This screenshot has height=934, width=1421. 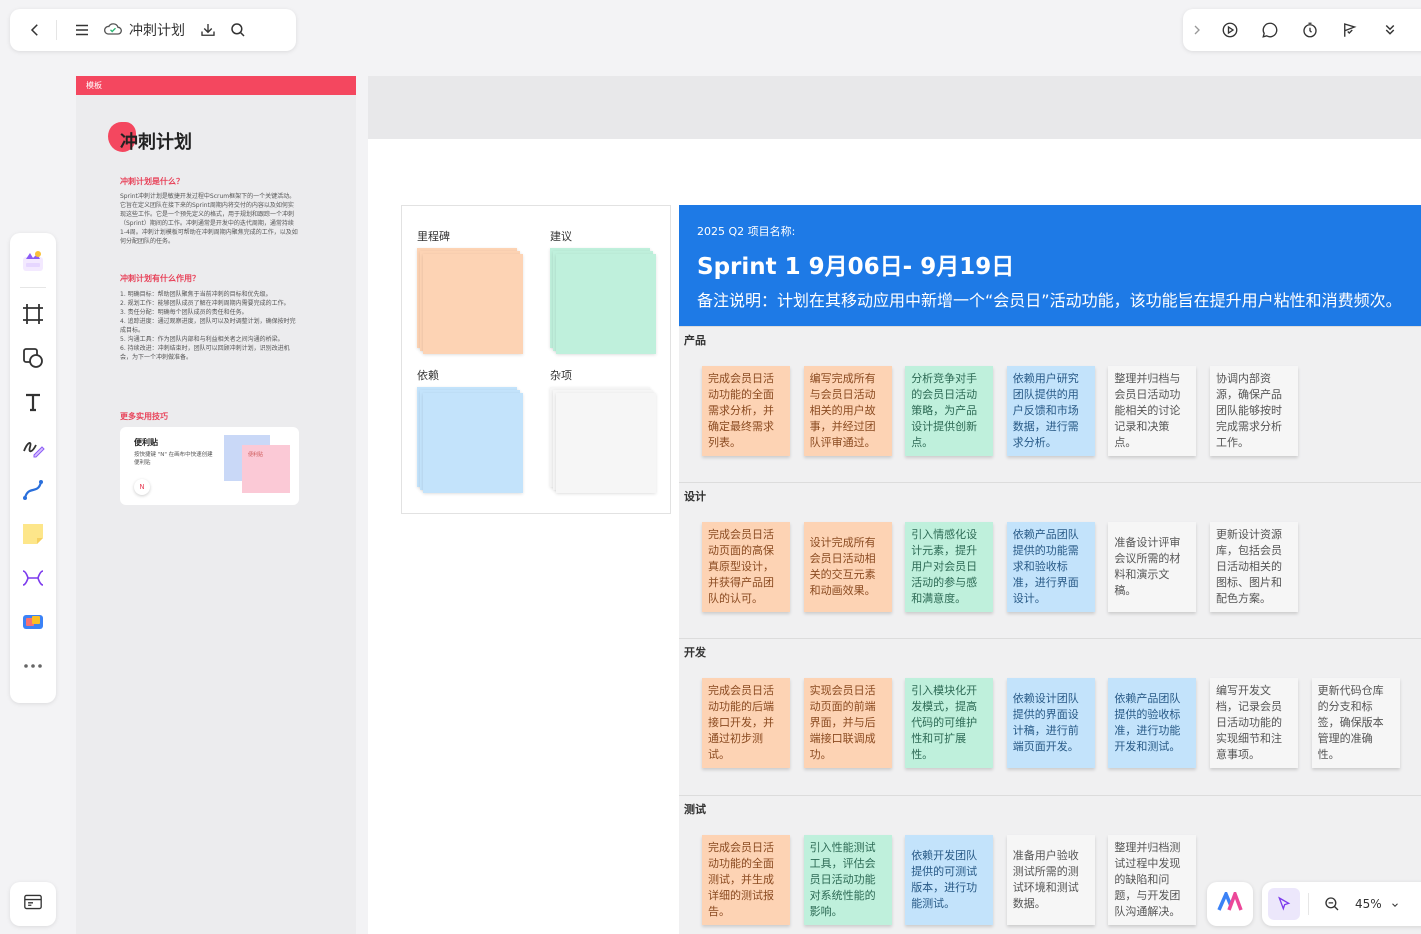 What do you see at coordinates (1310, 30) in the screenshot?
I see `timer-icon` at bounding box center [1310, 30].